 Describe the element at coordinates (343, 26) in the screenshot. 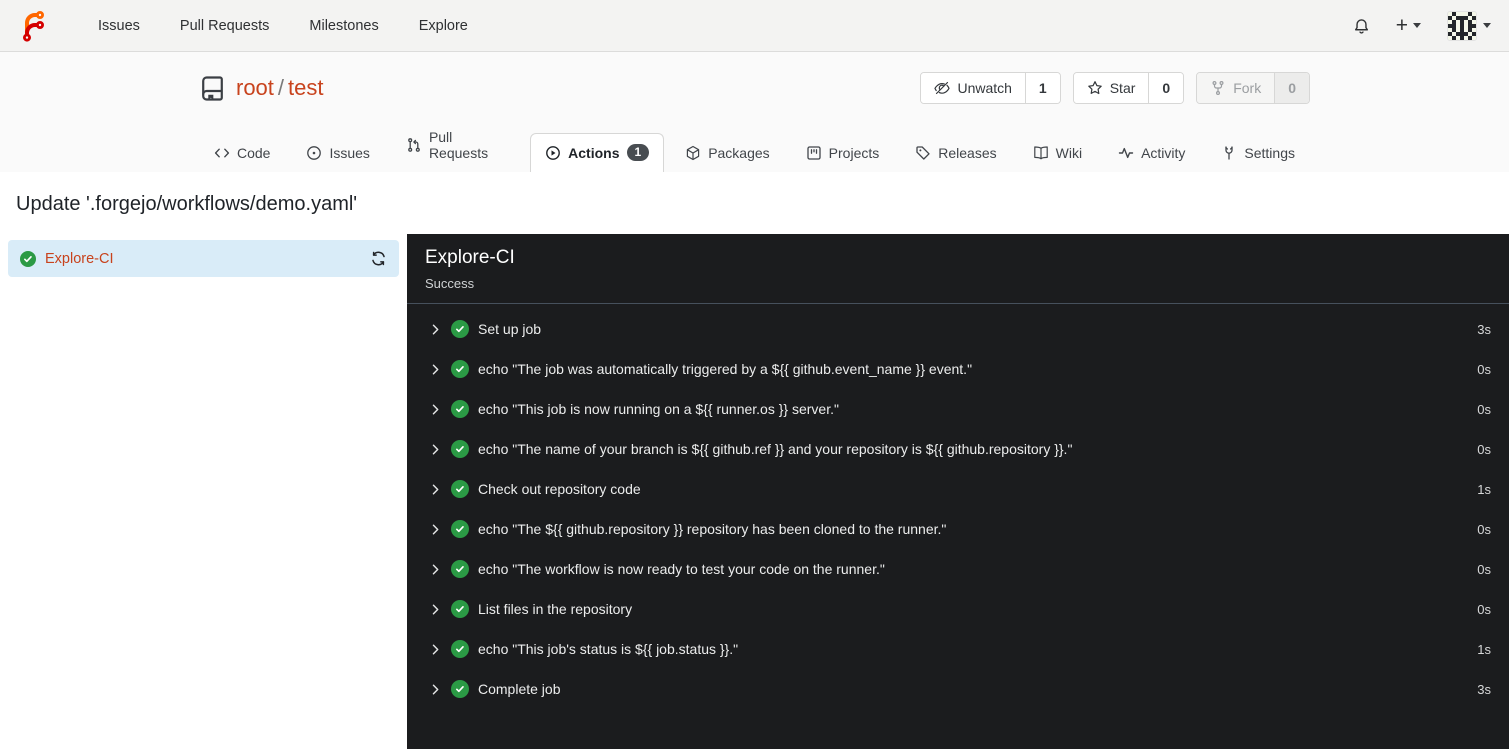

I see `nav-item-milestones: Milestones` at that location.